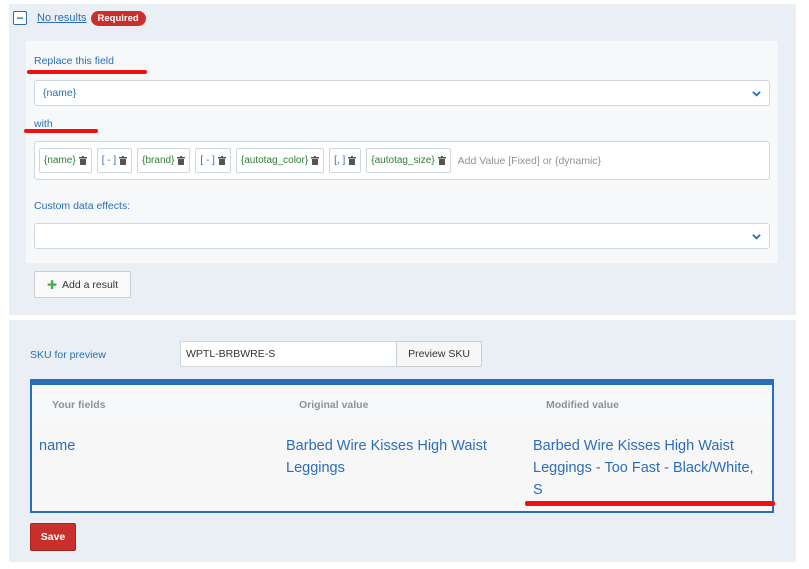 Image resolution: width=809 pixels, height=569 pixels. What do you see at coordinates (402, 236) in the screenshot?
I see `custom-effects-select` at bounding box center [402, 236].